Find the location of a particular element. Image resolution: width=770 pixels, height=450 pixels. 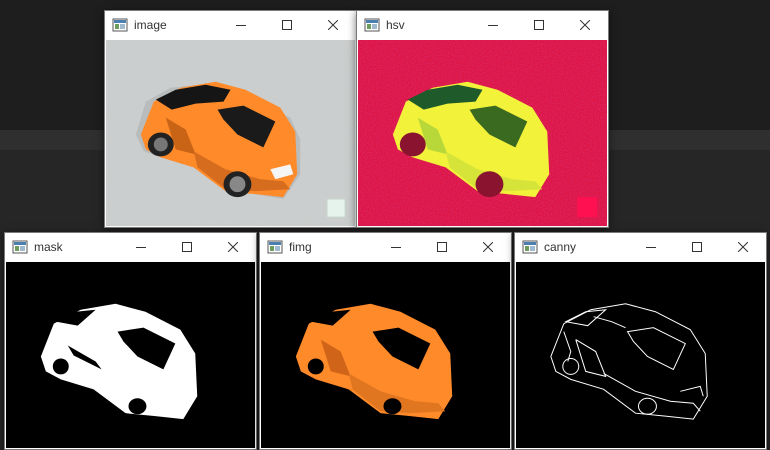

hsv-canvas is located at coordinates (482, 133).